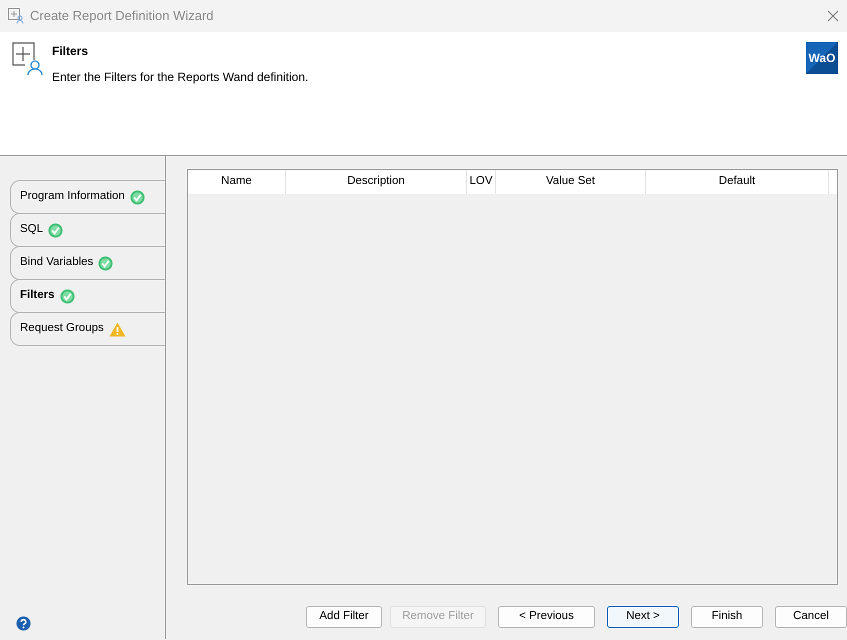 The height and width of the screenshot is (640, 847). I want to click on close-icon, so click(833, 16).